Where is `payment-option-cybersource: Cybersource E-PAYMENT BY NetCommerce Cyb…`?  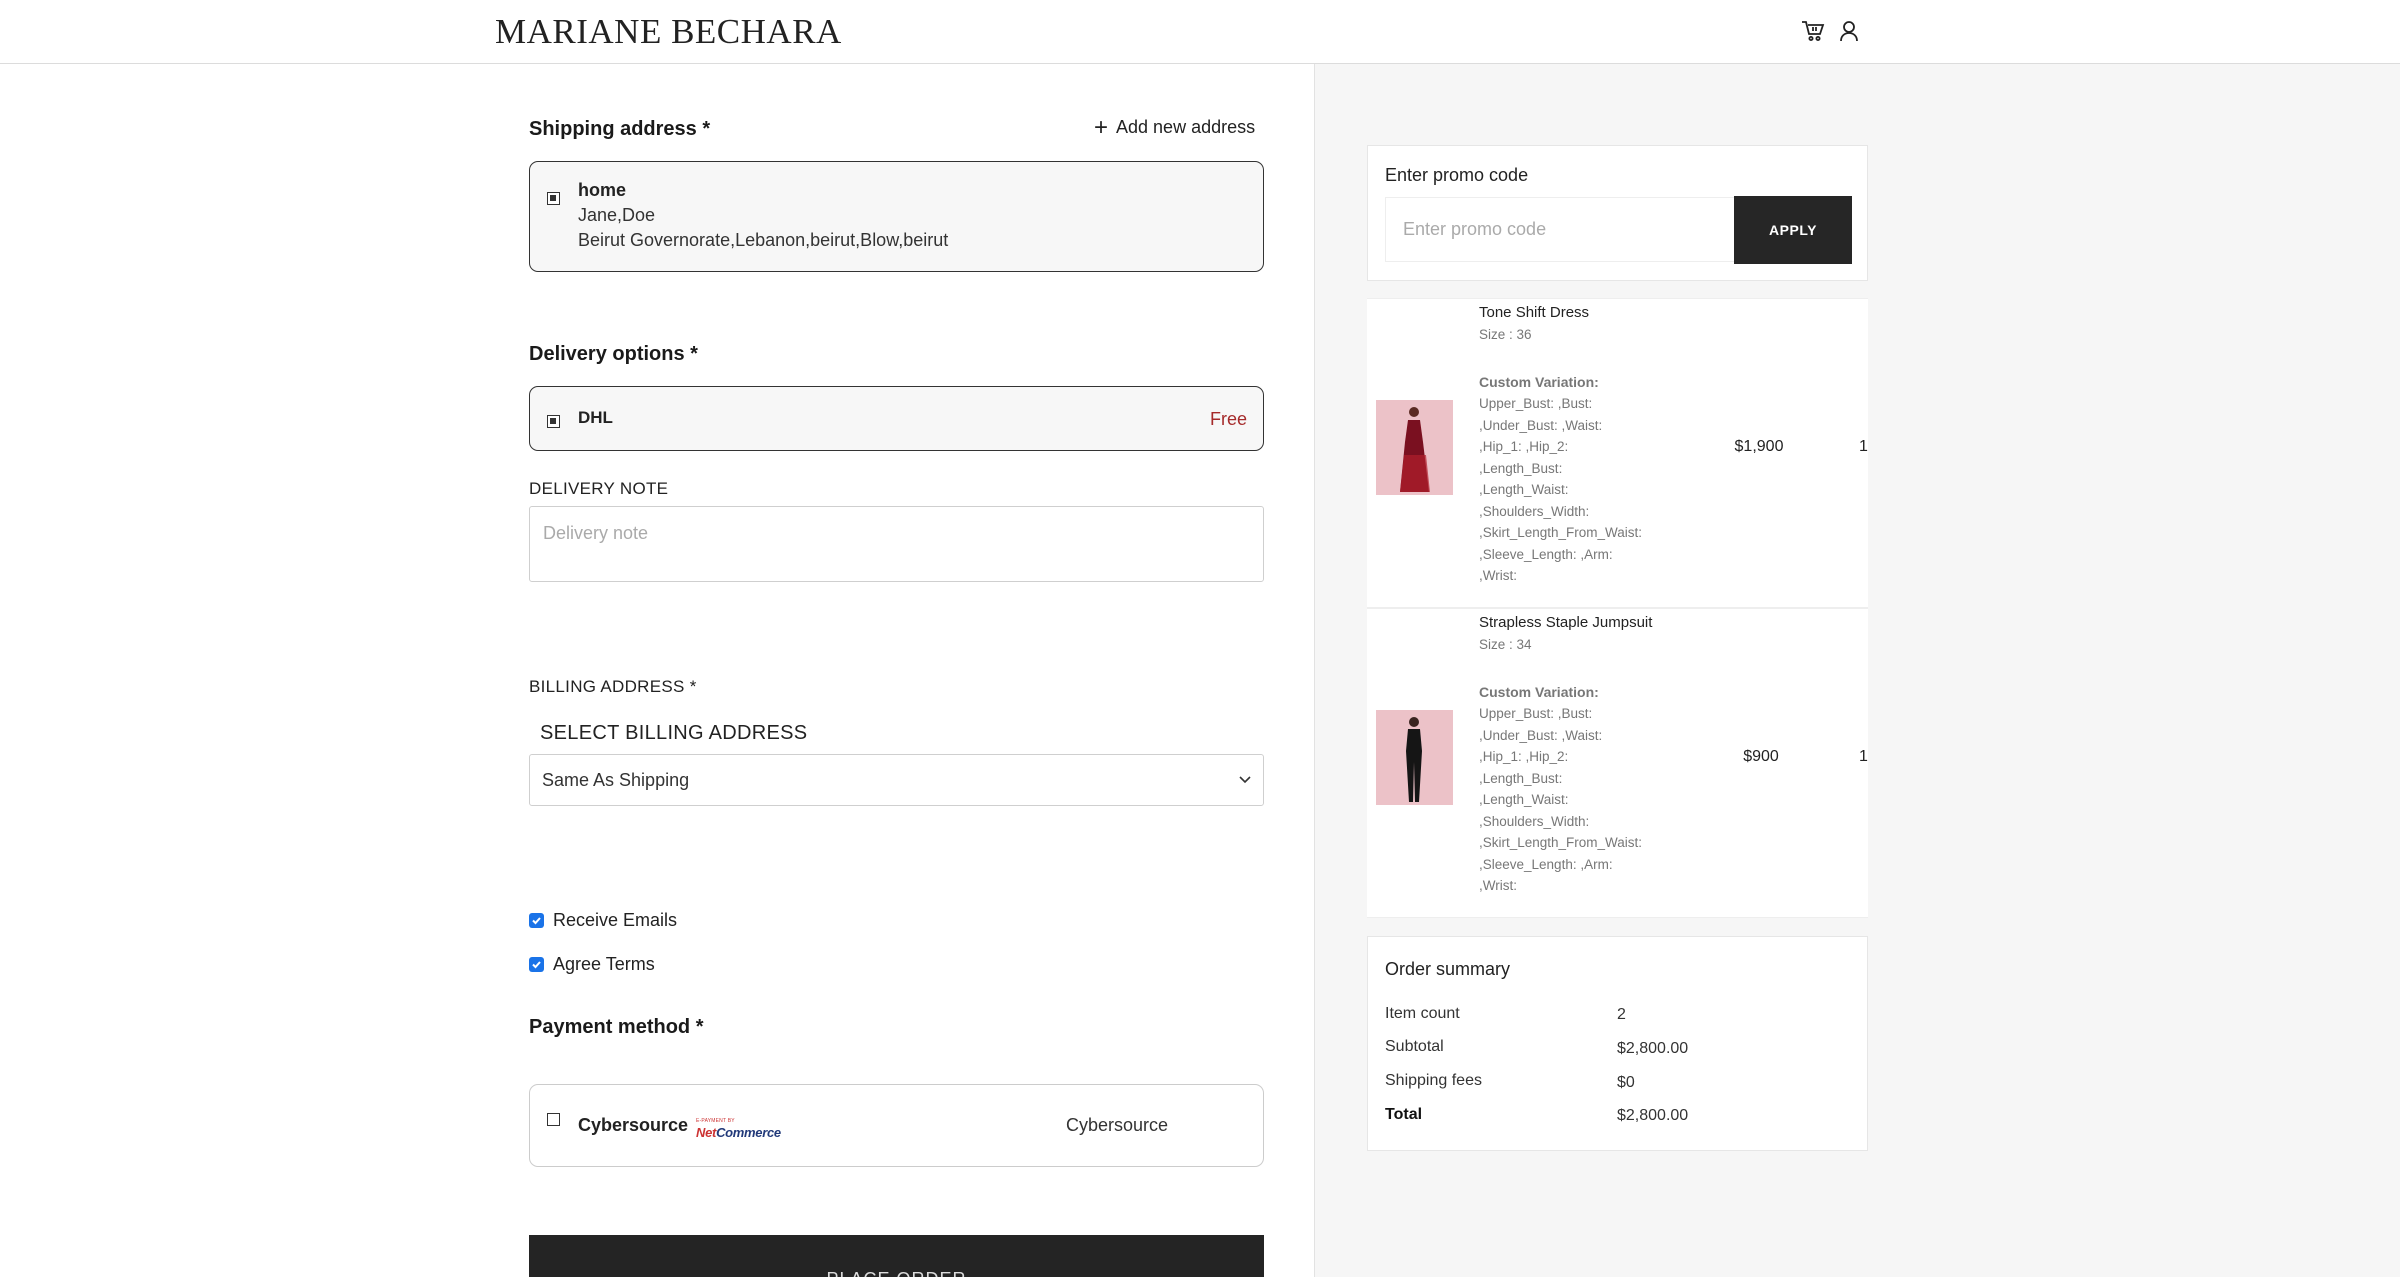
payment-option-cybersource: Cybersource E-PAYMENT BY NetCommerce Cyb… is located at coordinates (896, 1125).